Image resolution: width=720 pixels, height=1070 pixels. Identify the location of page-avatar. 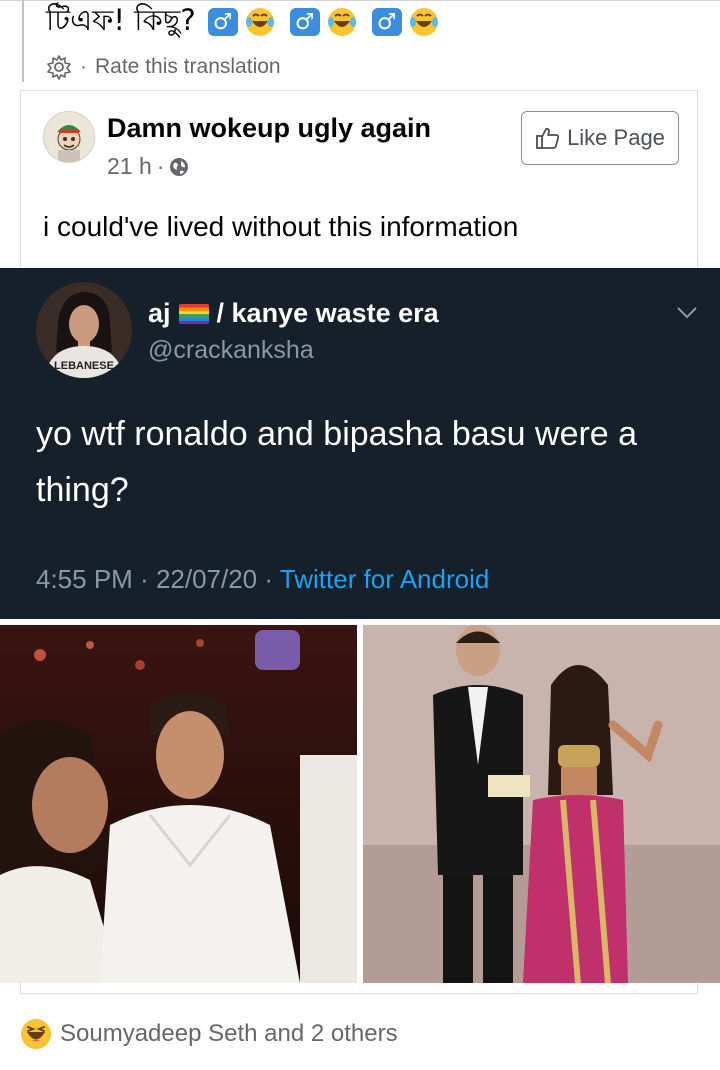
(69, 137).